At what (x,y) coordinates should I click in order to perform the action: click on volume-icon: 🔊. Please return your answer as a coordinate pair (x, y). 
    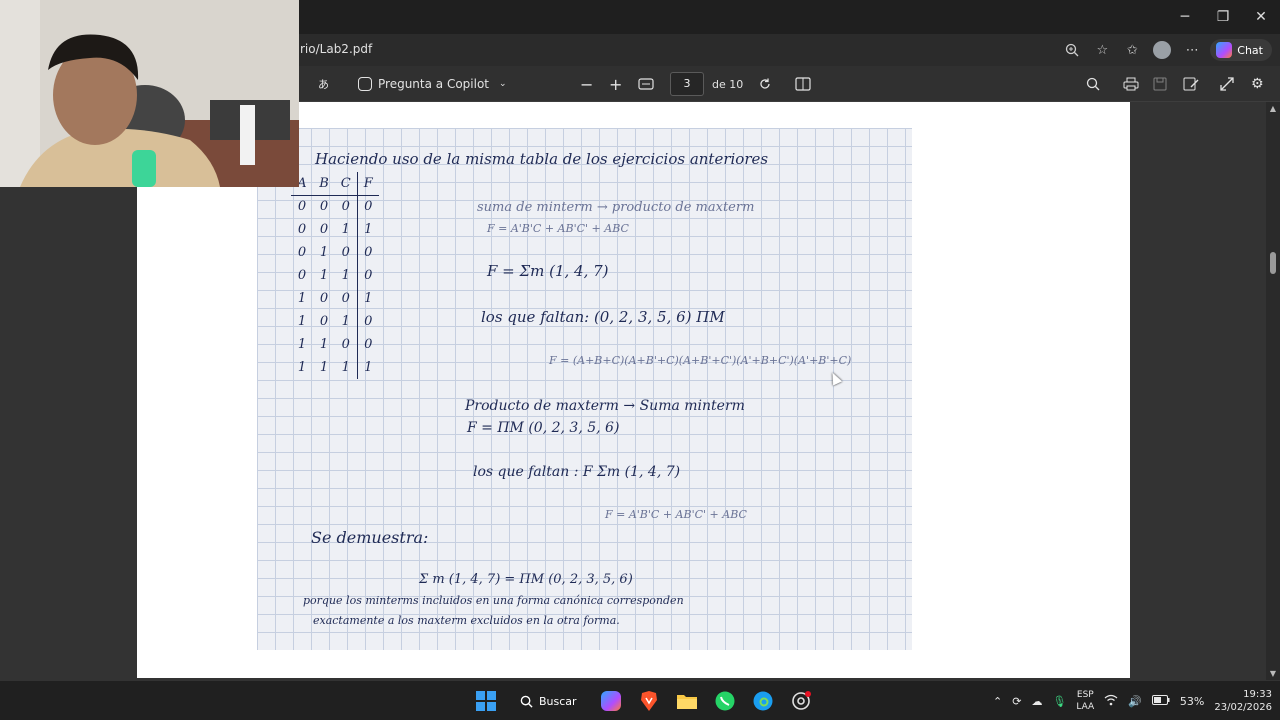
    Looking at the image, I should click on (1135, 701).